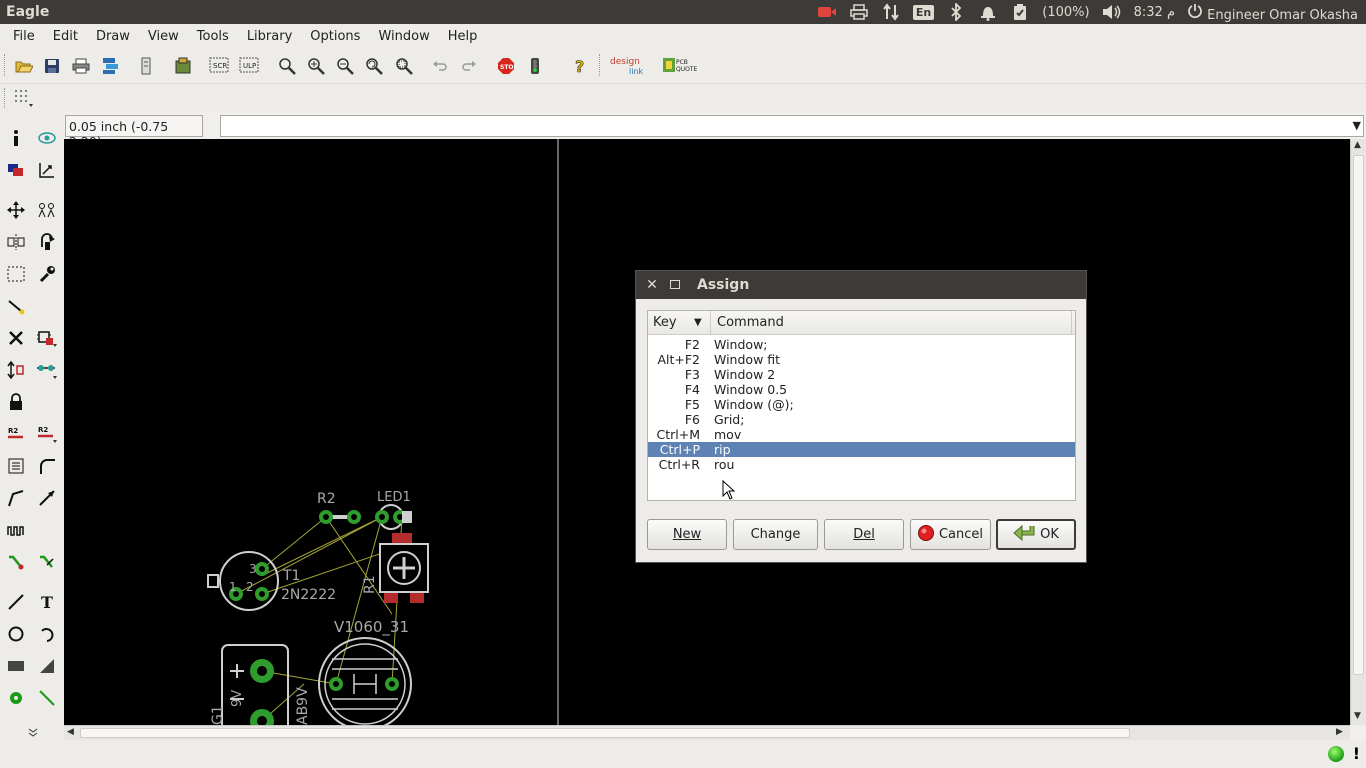 This screenshot has width=1366, height=768. Describe the element at coordinates (861, 344) in the screenshot. I see `list-item: F2 Window;` at that location.